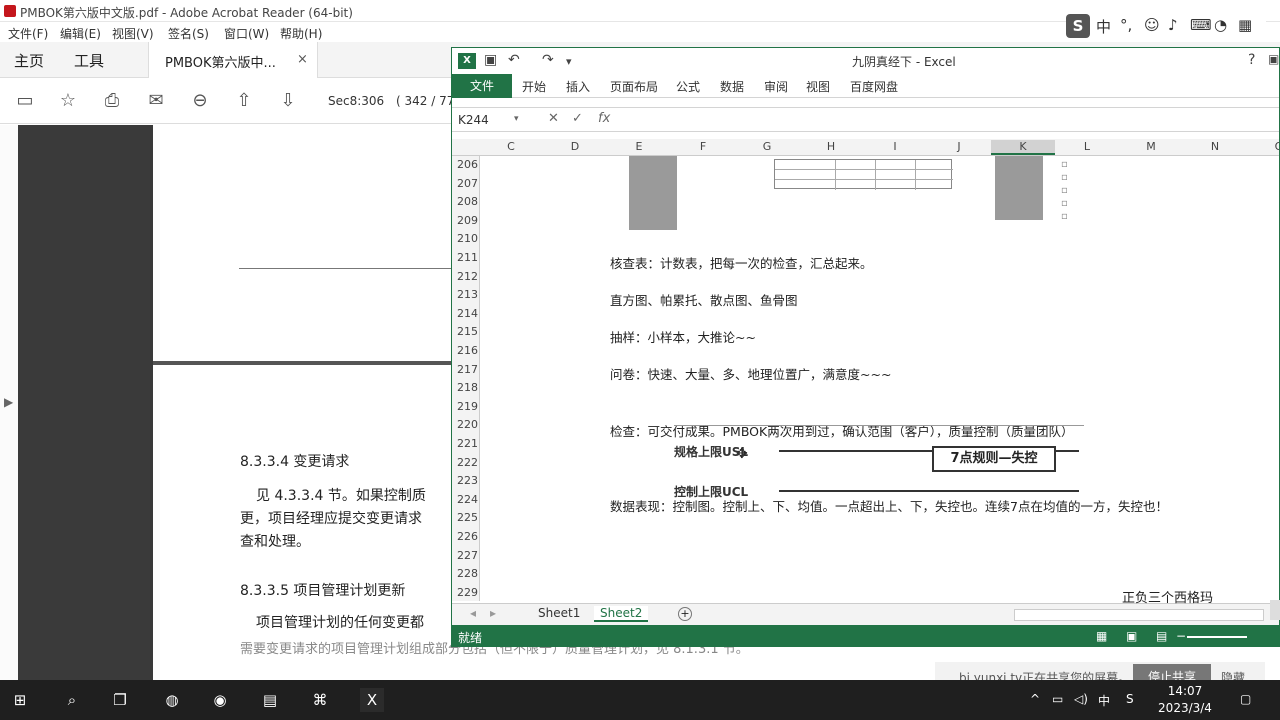 This screenshot has height=720, width=1280. What do you see at coordinates (818, 86) in the screenshot?
I see `tab-view: 视图` at bounding box center [818, 86].